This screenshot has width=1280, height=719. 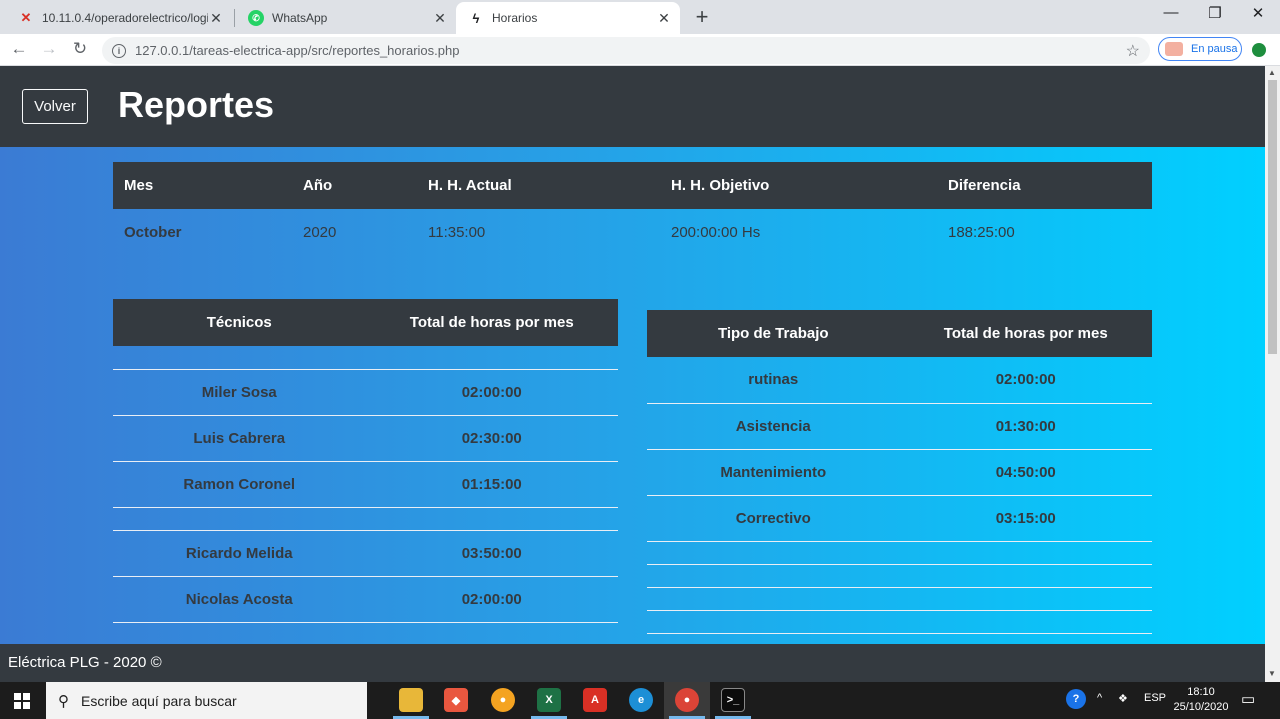 What do you see at coordinates (773, 333) in the screenshot?
I see `column-header: Tipo de Trabajo` at bounding box center [773, 333].